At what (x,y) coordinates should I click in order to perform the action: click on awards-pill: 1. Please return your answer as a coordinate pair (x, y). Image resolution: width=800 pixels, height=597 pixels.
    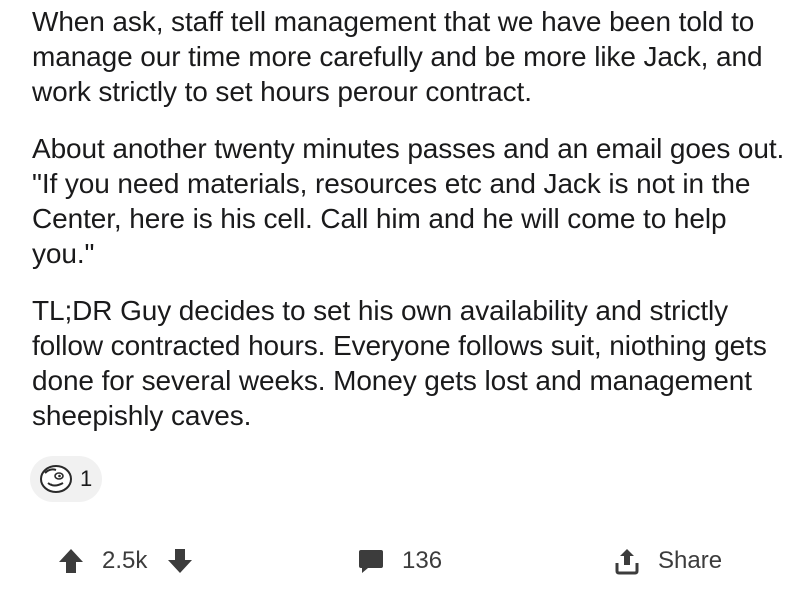
    Looking at the image, I should click on (66, 479).